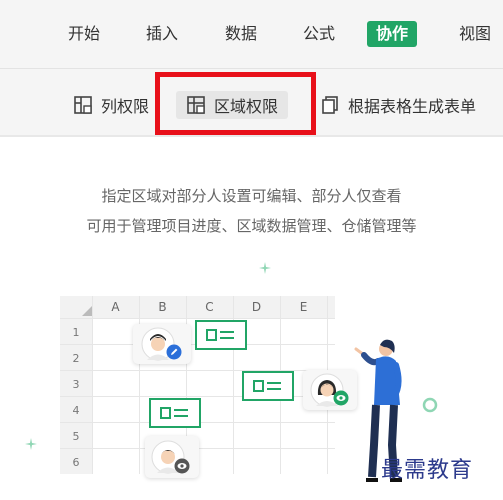 This screenshot has width=503, height=500. Describe the element at coordinates (412, 106) in the screenshot. I see `generate-form-label: 根据表格生成表单` at that location.